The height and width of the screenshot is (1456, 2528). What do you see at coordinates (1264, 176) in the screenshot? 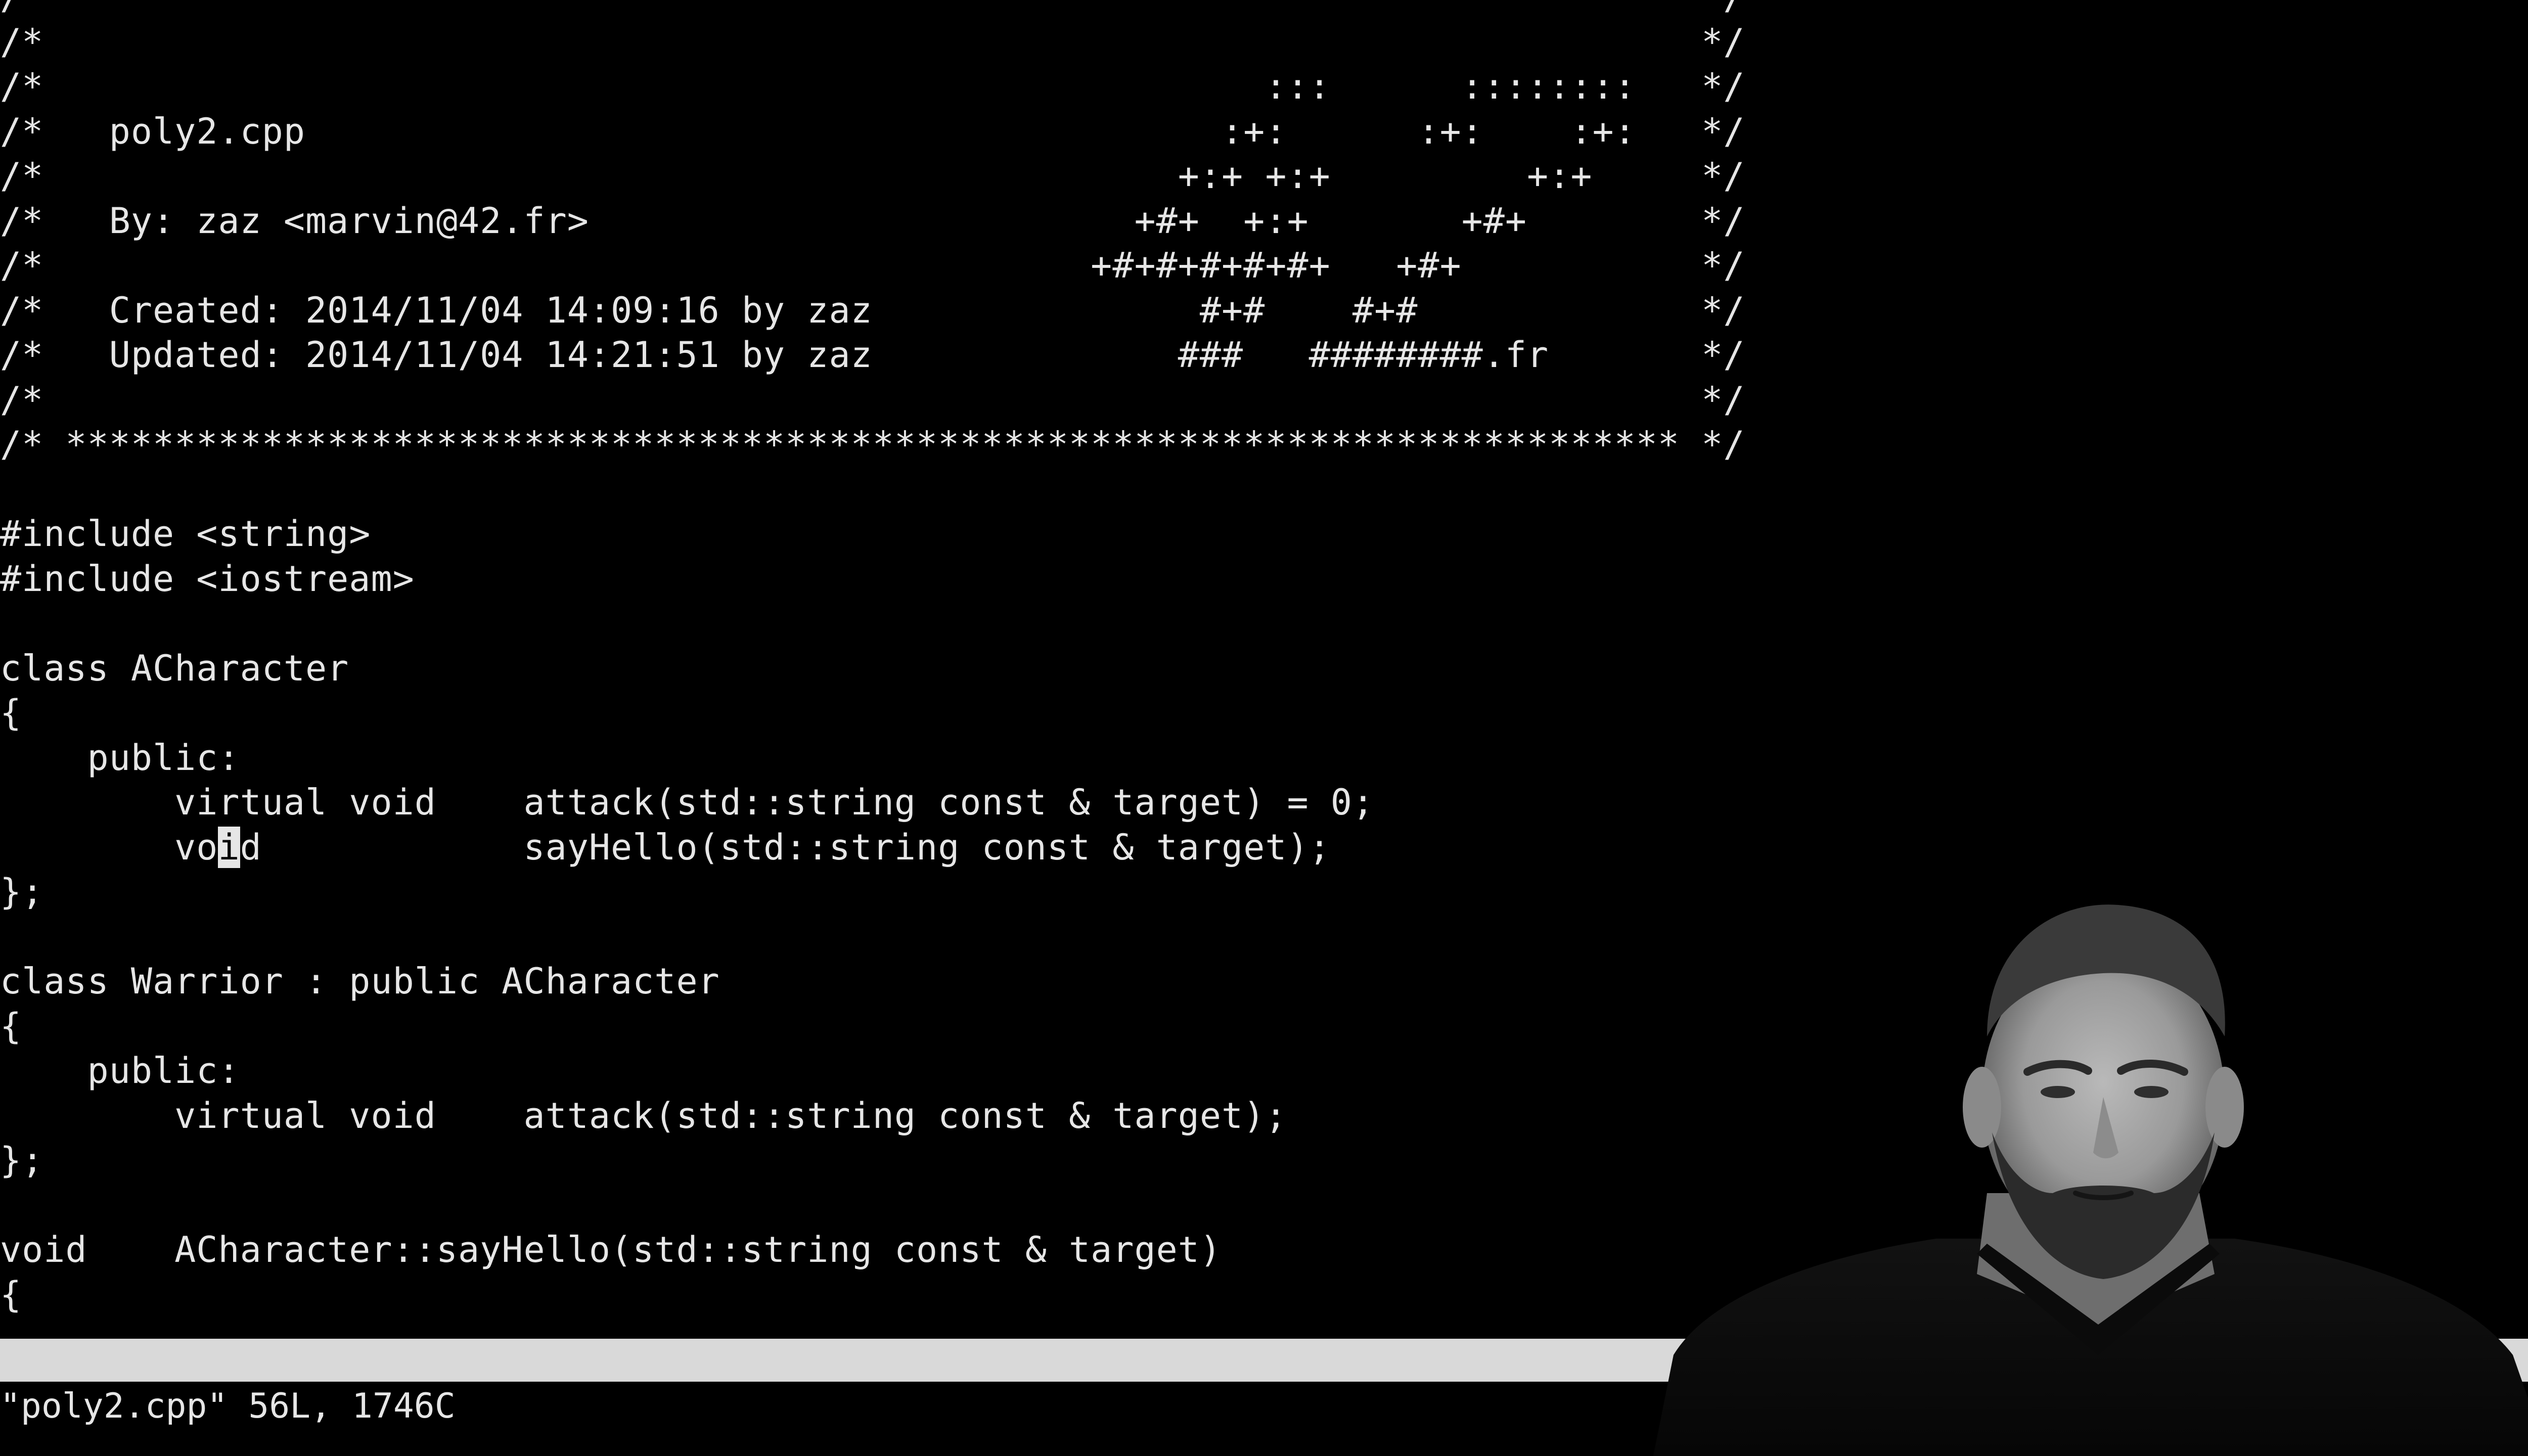
I see `code-line: /* +:+ +:+ +:+ */` at bounding box center [1264, 176].